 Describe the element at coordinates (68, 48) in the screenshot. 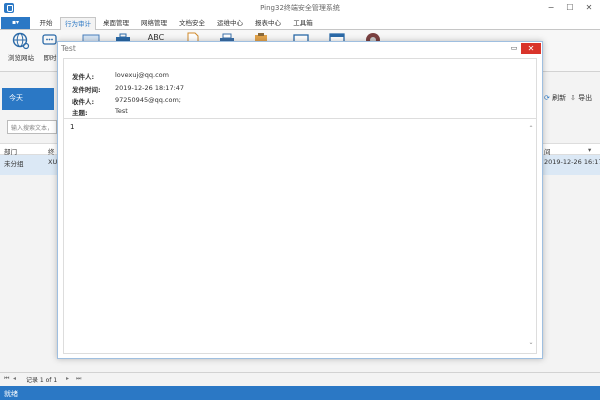

I see `dialog-title: Test` at that location.